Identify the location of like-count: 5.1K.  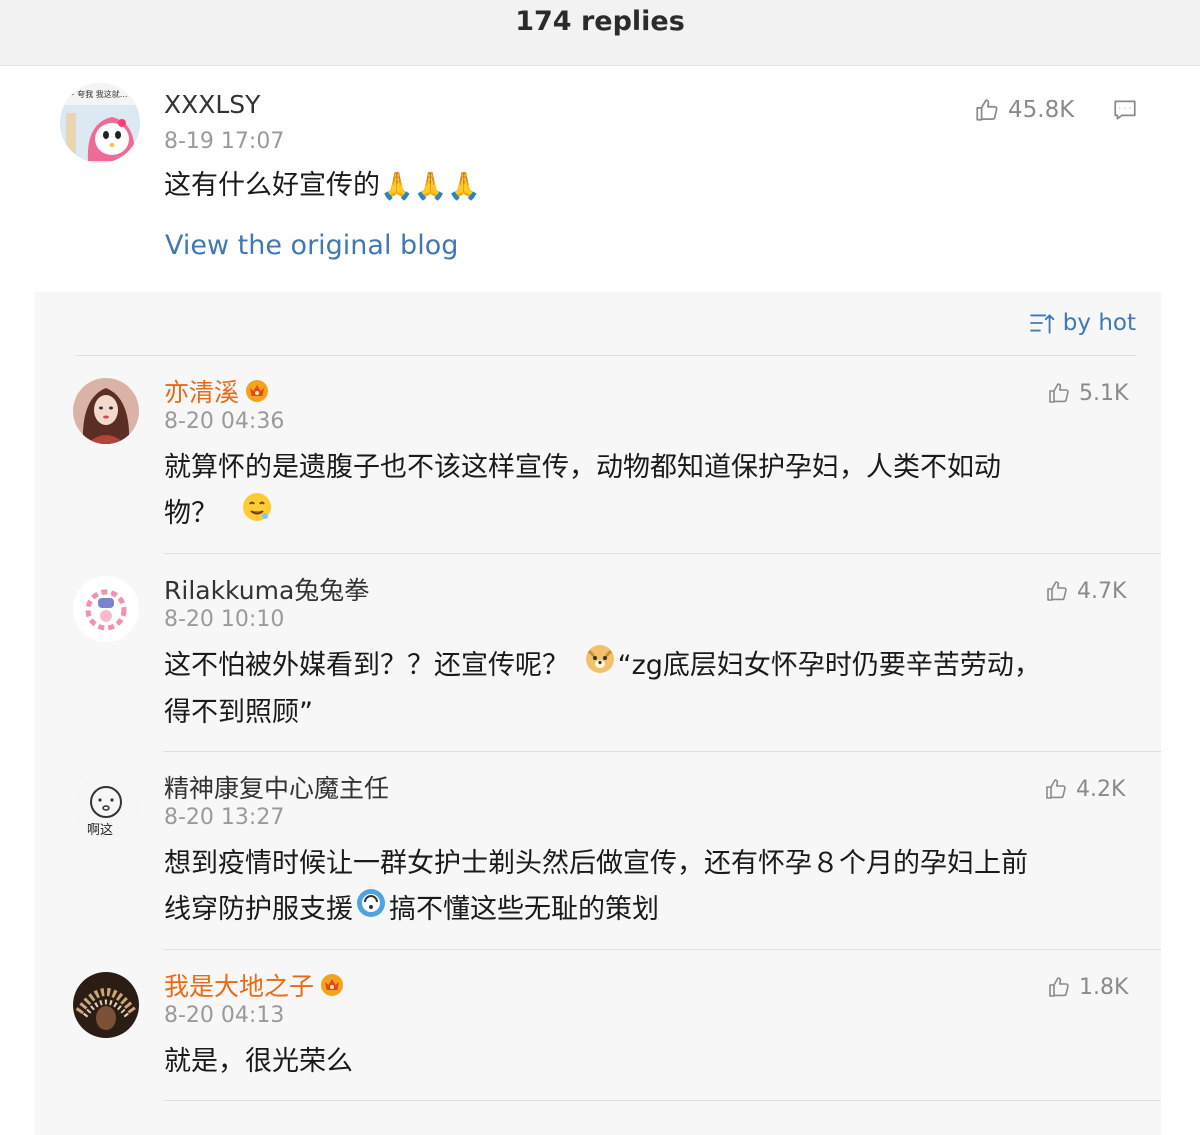
(1104, 393).